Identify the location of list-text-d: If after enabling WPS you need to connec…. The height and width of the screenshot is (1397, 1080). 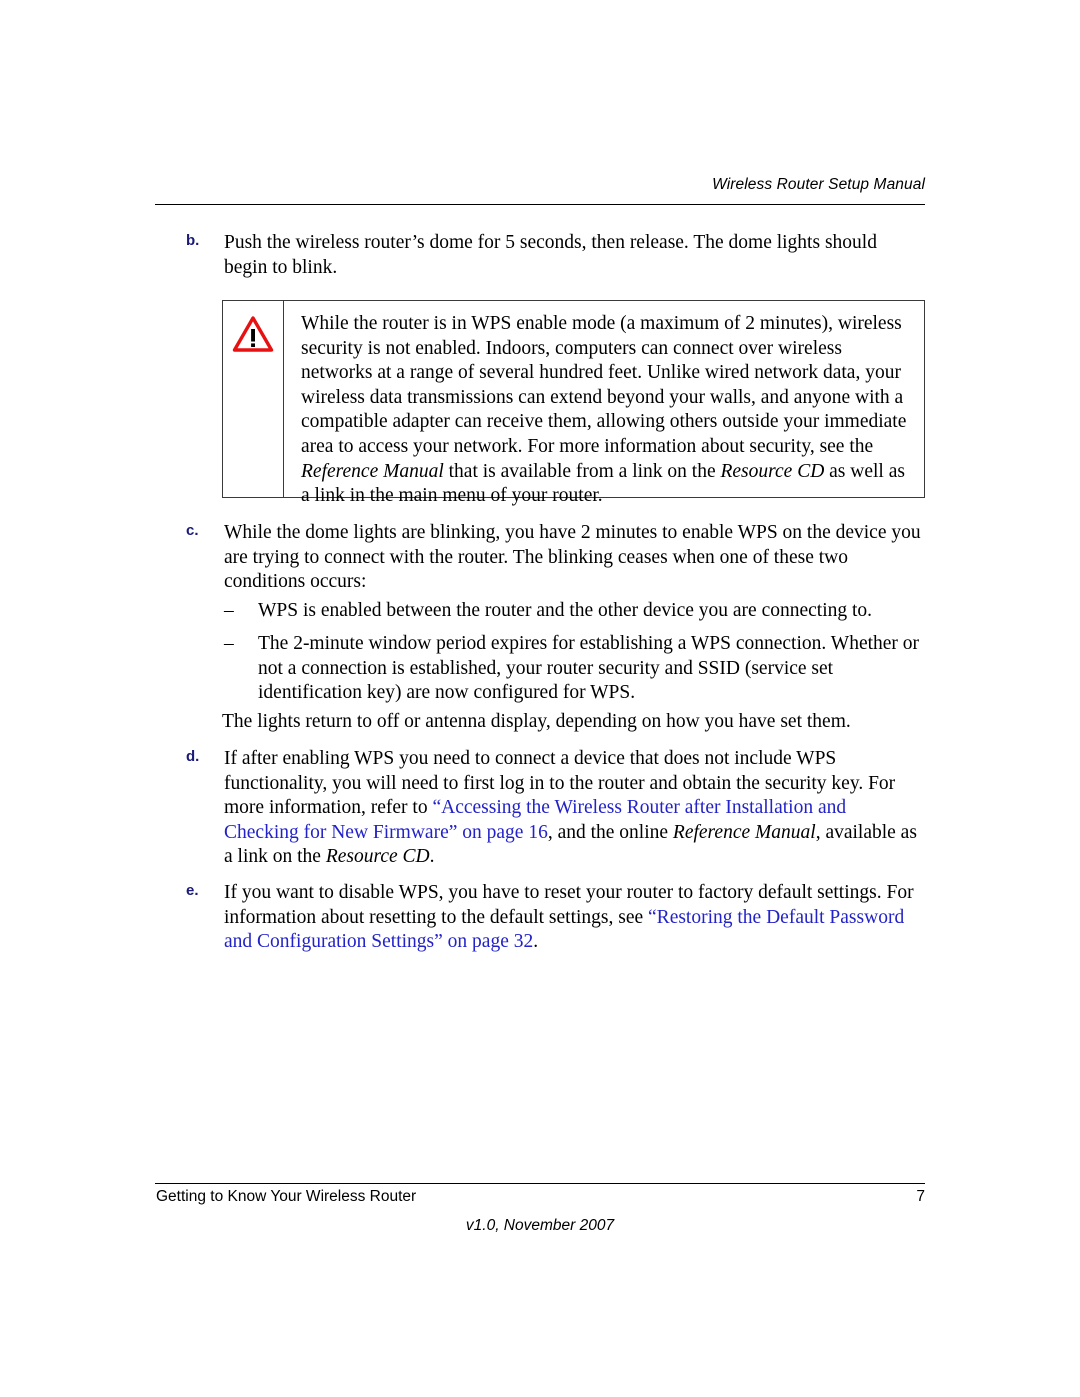
(574, 808).